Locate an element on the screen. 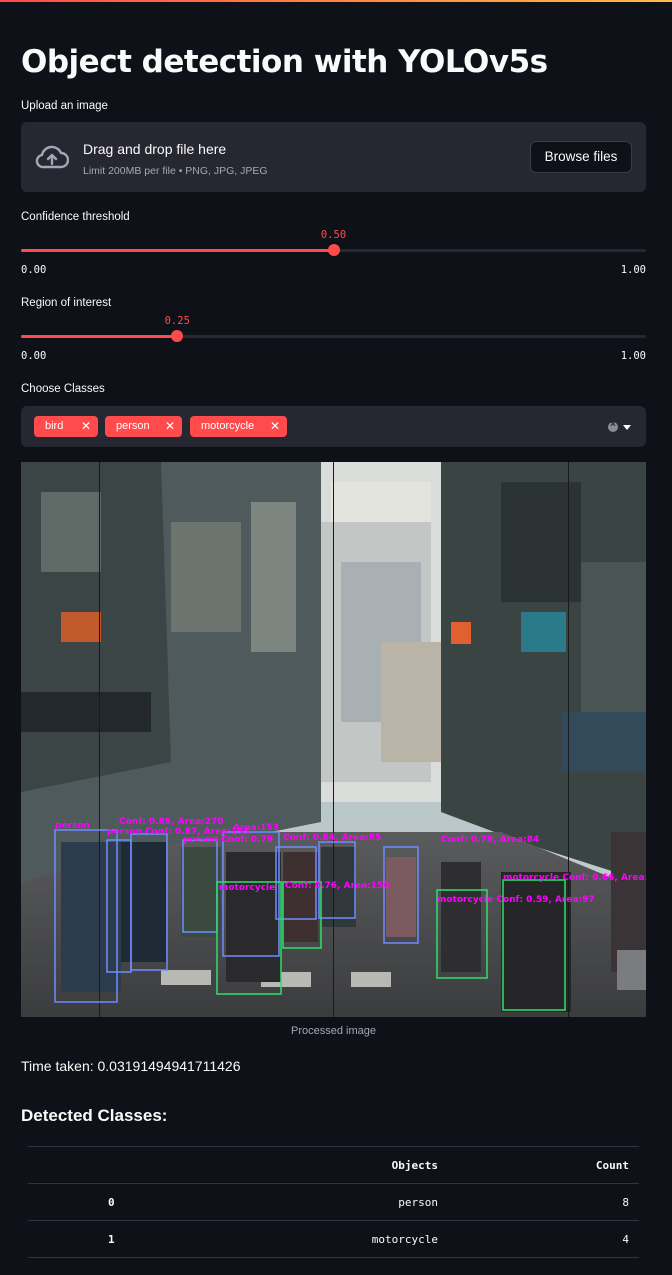  detection-label: Conf: 0.89, Area:270 is located at coordinates (171, 822).